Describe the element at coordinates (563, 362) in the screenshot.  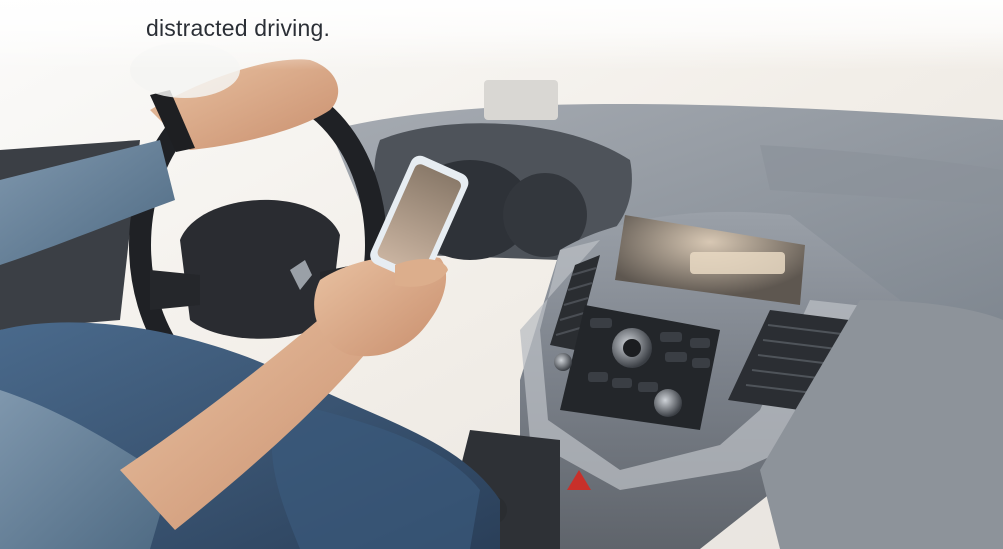
I see `small-dial-icon` at that location.